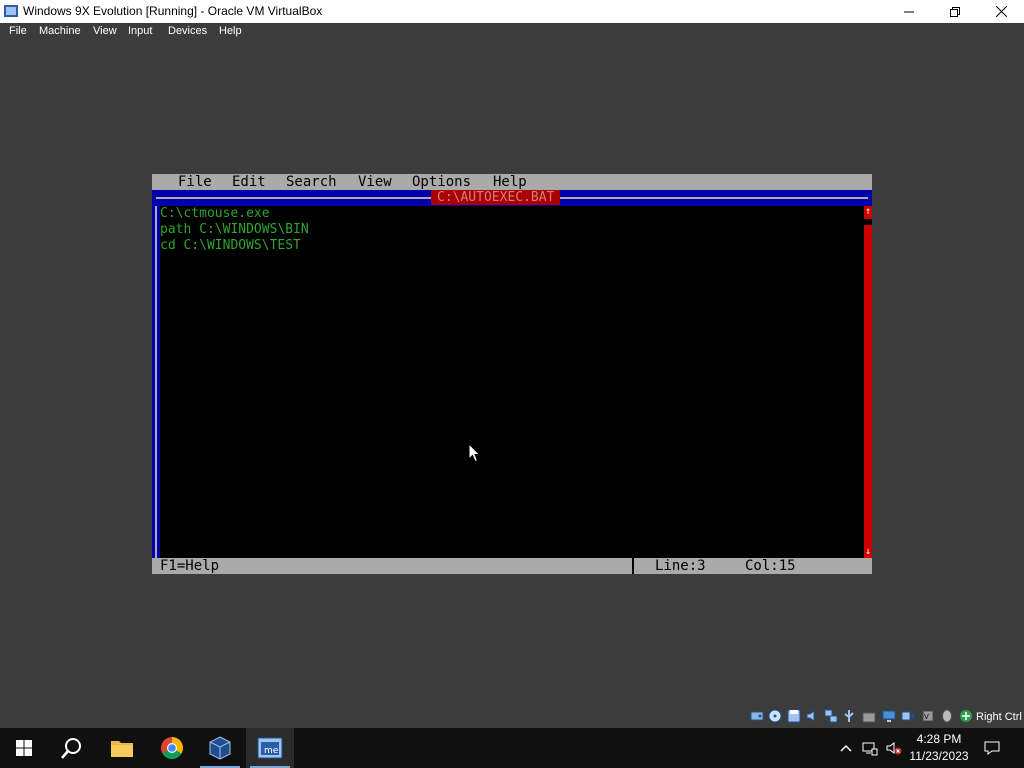 This screenshot has width=1024, height=768. What do you see at coordinates (512, 566) in the screenshot?
I see `dos-status-bar: F1=Help Line:3 Col:15` at bounding box center [512, 566].